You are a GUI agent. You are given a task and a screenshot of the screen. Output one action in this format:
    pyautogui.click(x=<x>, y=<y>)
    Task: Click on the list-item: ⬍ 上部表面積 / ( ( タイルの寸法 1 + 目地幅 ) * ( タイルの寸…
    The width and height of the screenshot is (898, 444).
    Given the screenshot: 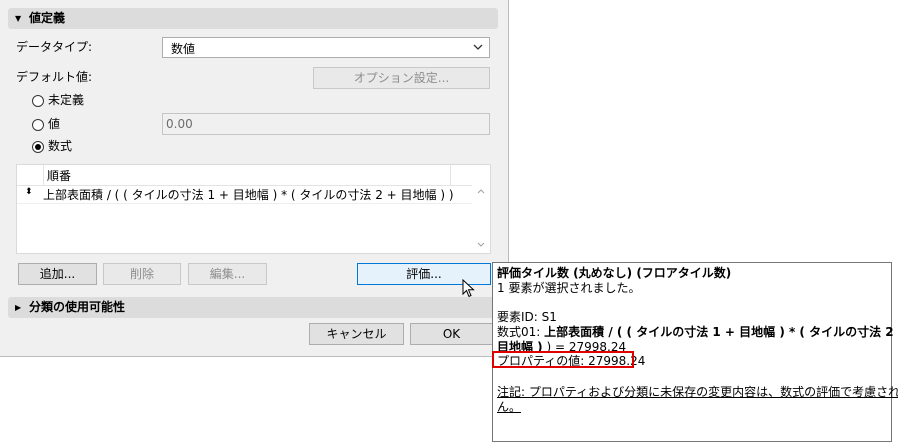 What is the action you would take?
    pyautogui.click(x=244, y=194)
    